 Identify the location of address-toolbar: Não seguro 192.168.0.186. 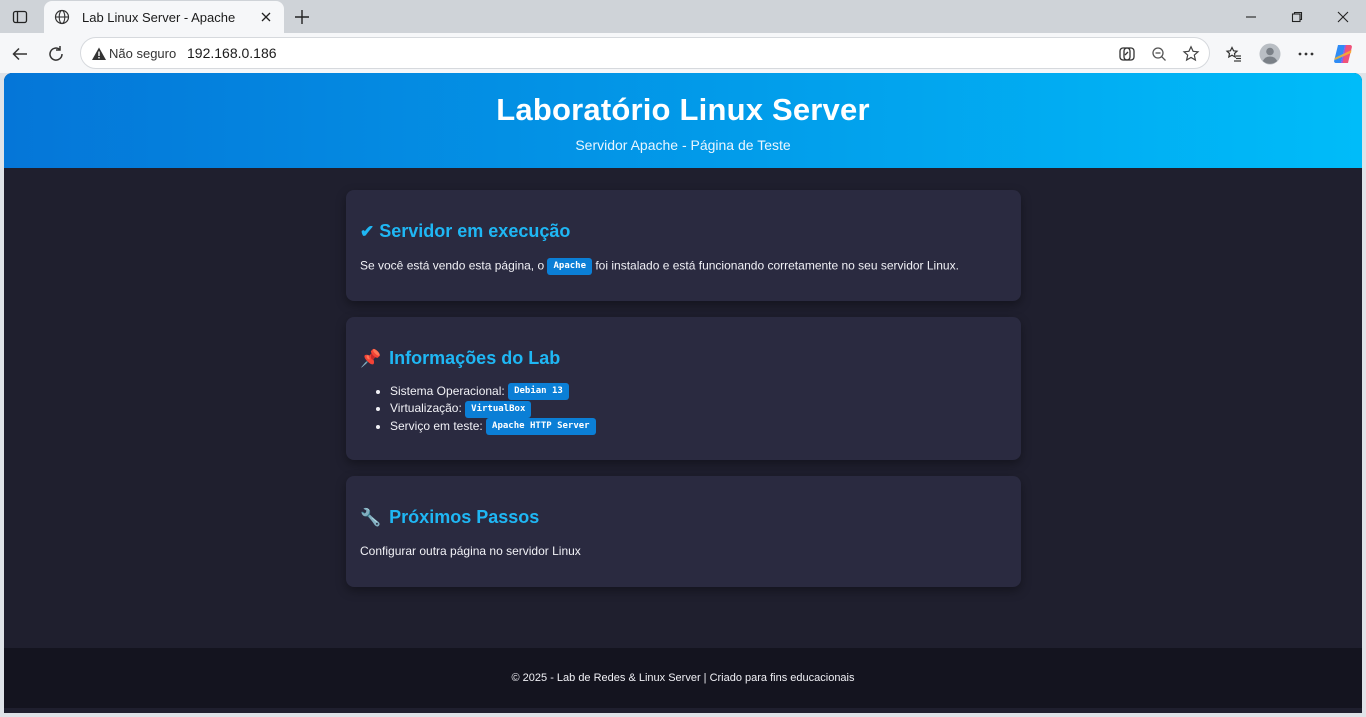
(683, 53).